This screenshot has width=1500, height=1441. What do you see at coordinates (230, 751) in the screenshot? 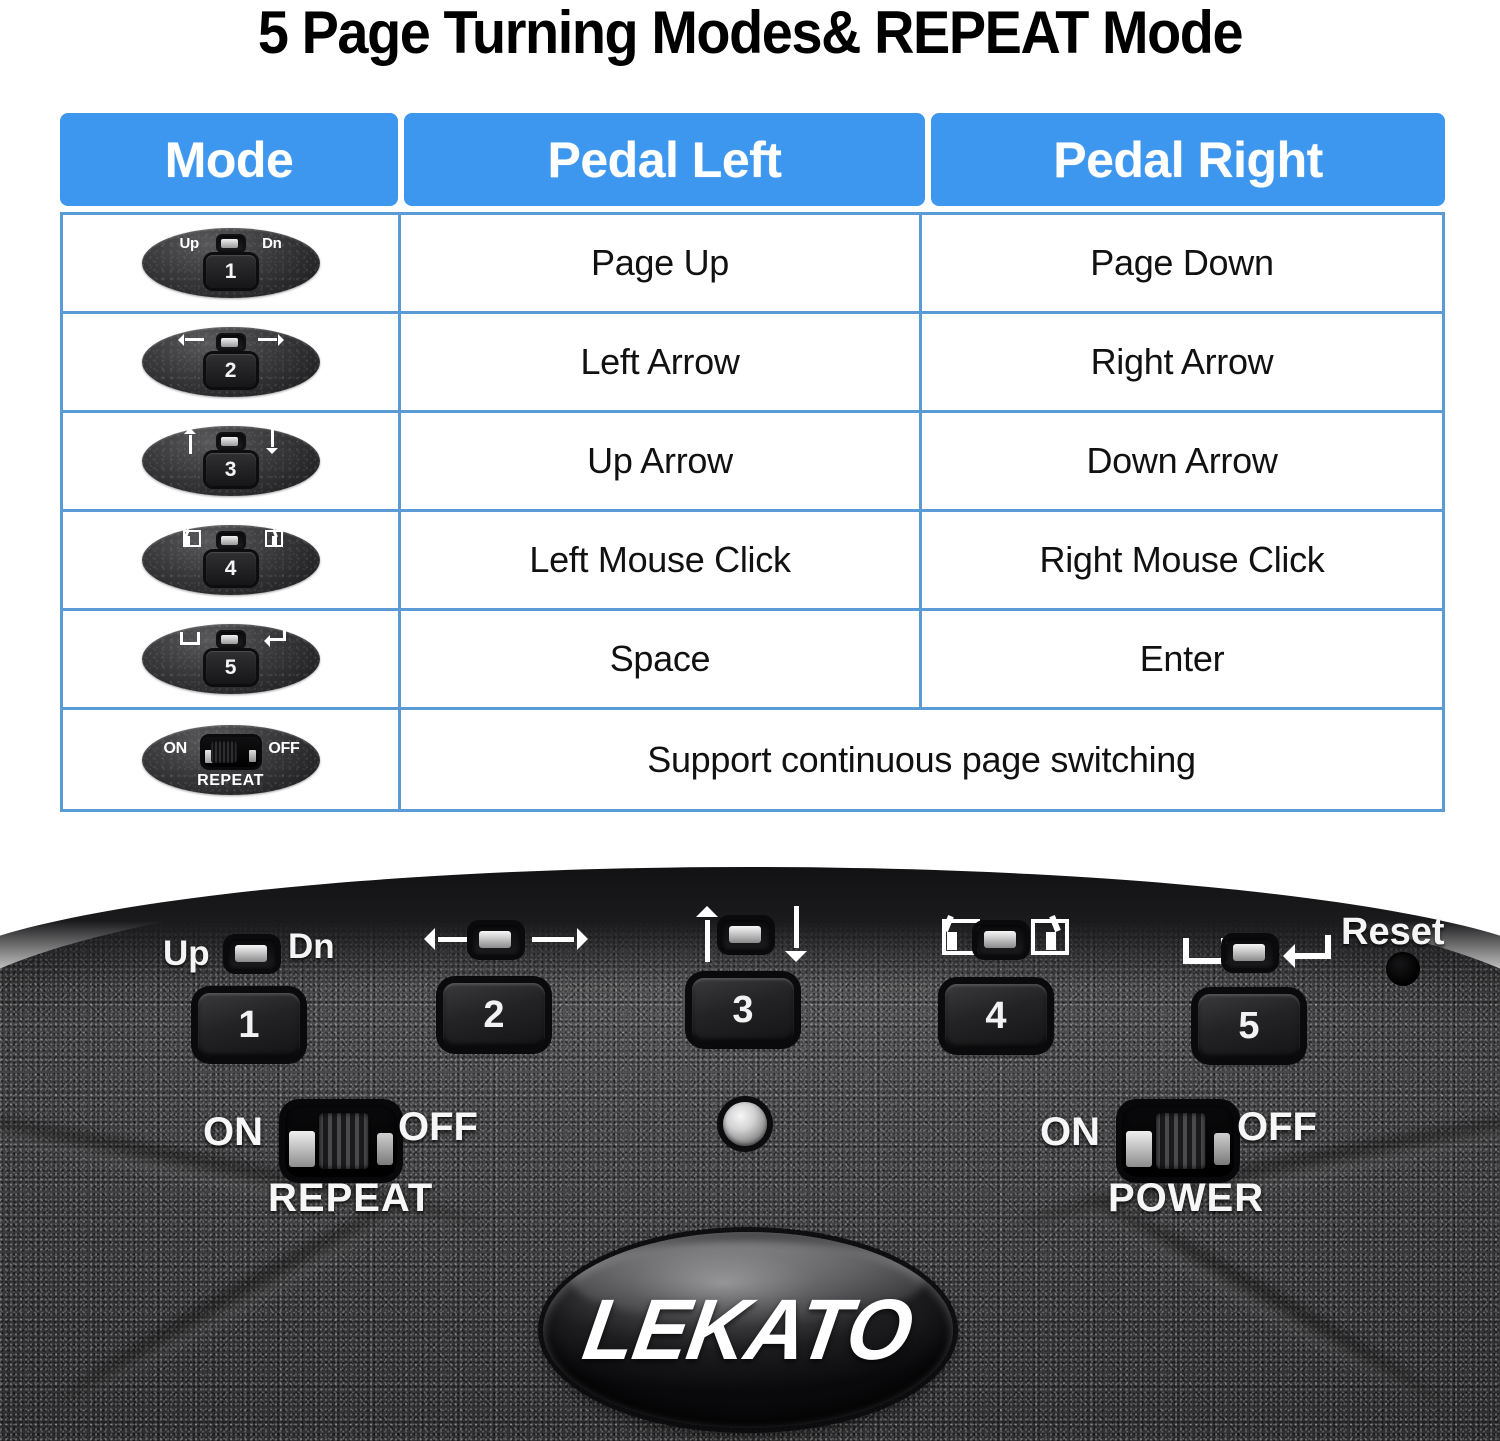
I see `repeat-switch-icon` at bounding box center [230, 751].